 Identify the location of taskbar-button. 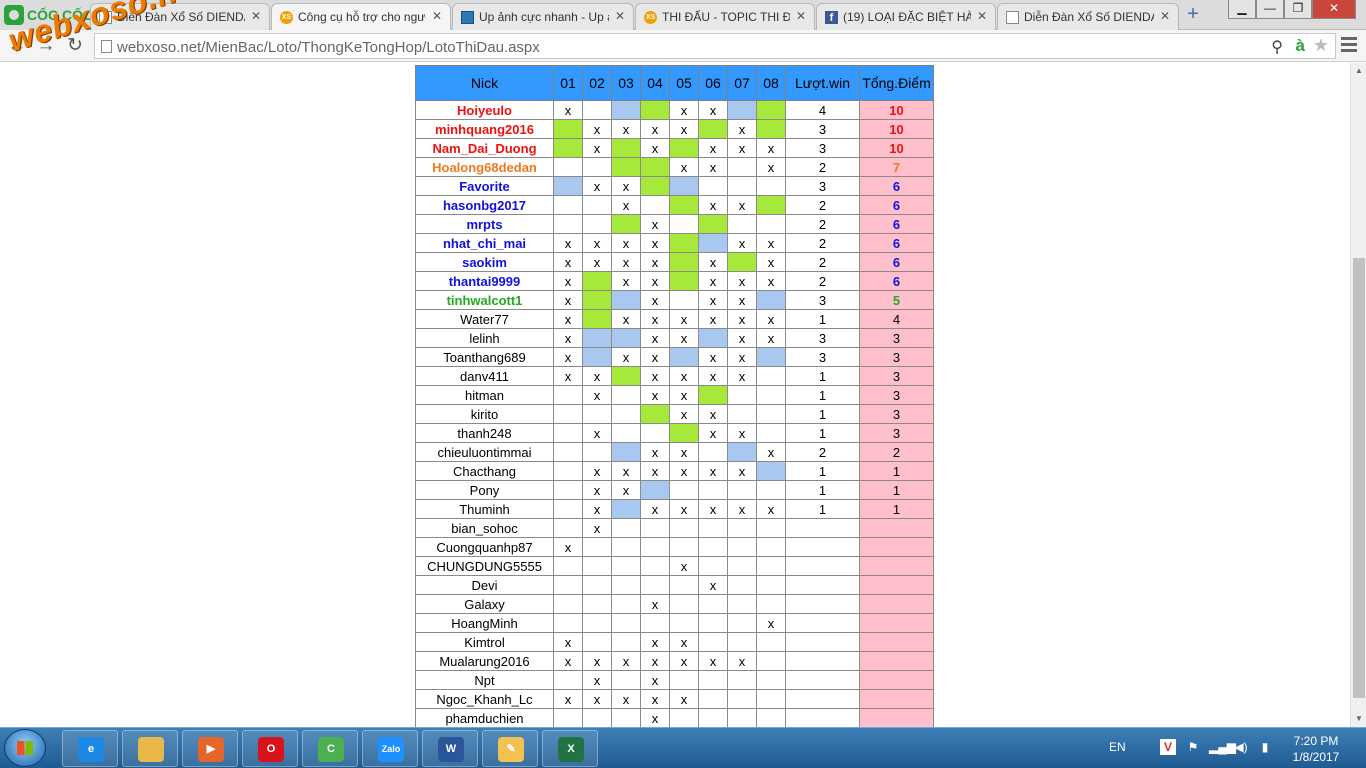
(150, 748).